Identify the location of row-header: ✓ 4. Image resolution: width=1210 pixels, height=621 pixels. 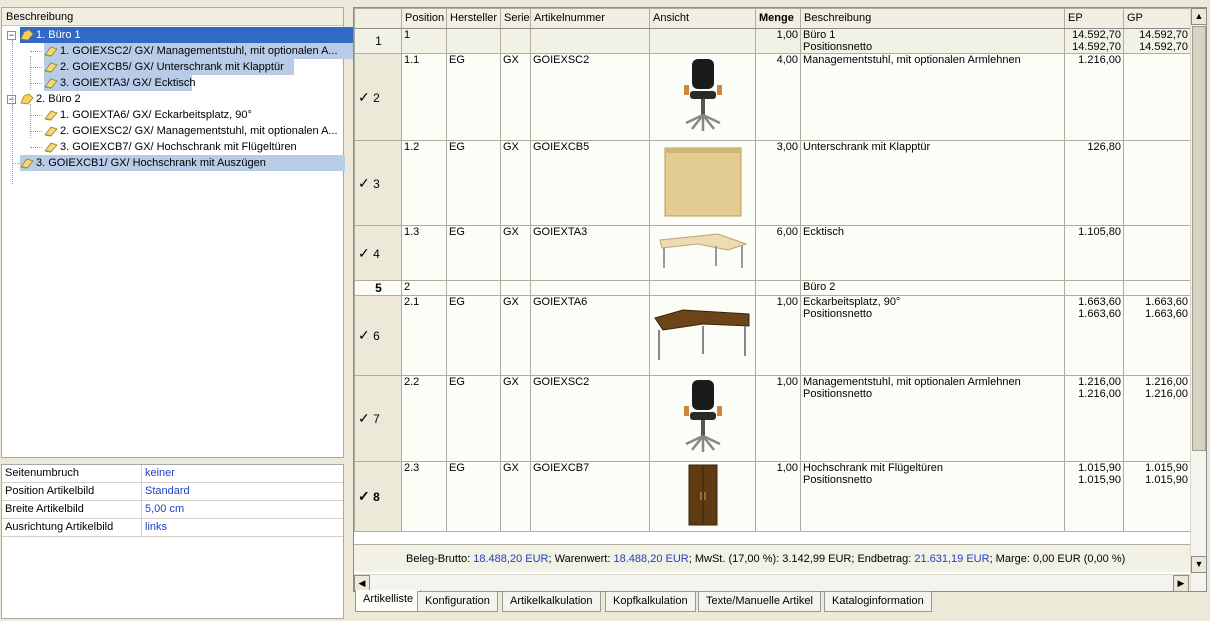
(378, 253).